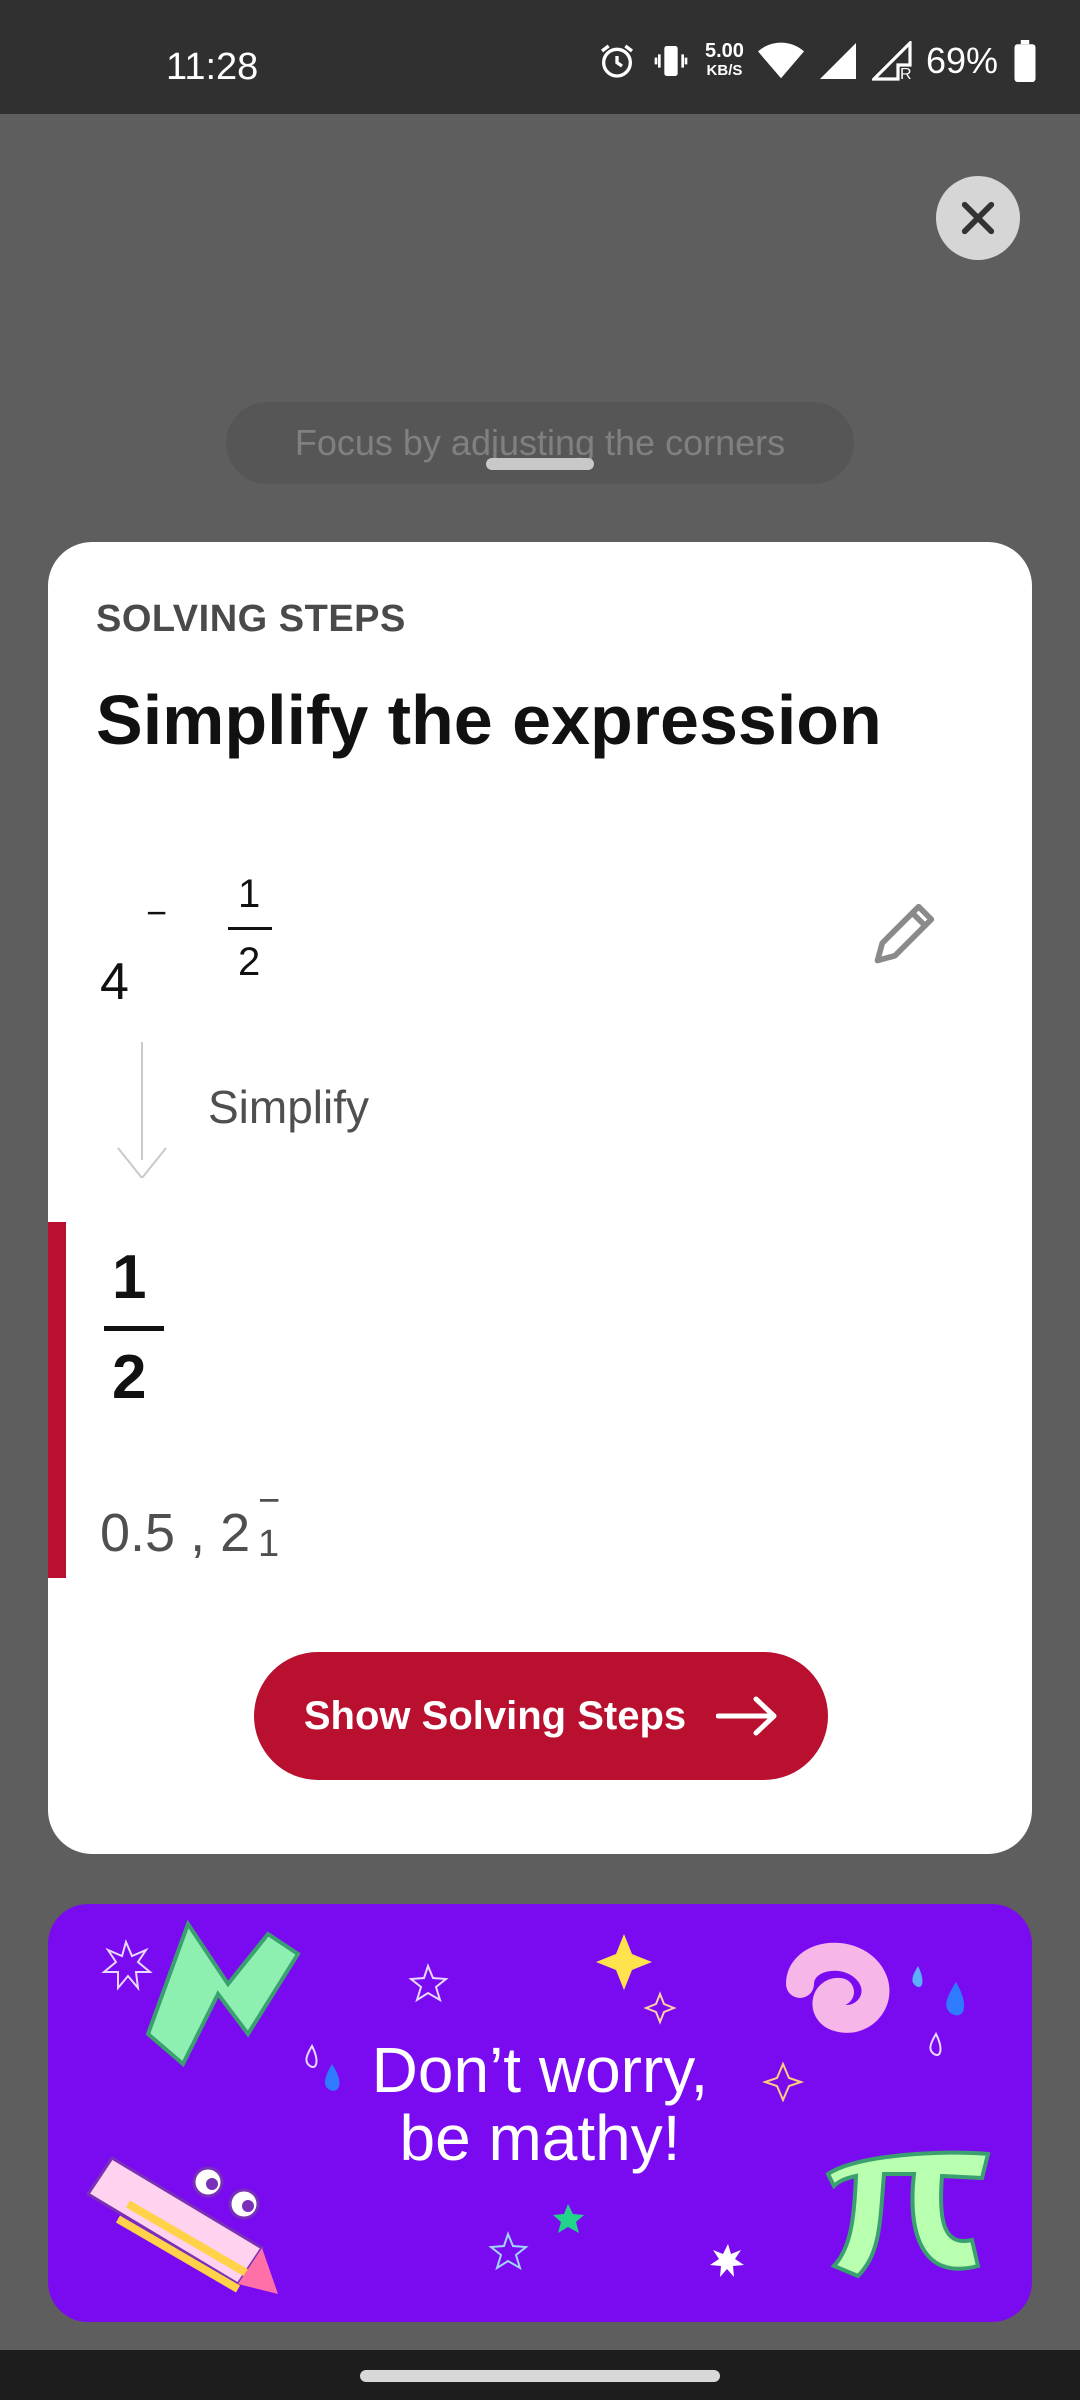 This screenshot has height=2400, width=1080. I want to click on result-numerator: 1, so click(129, 1277).